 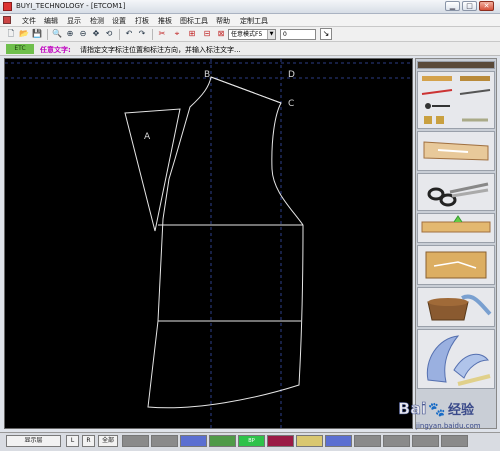 I want to click on tape-measure-icon, so click(x=456, y=100).